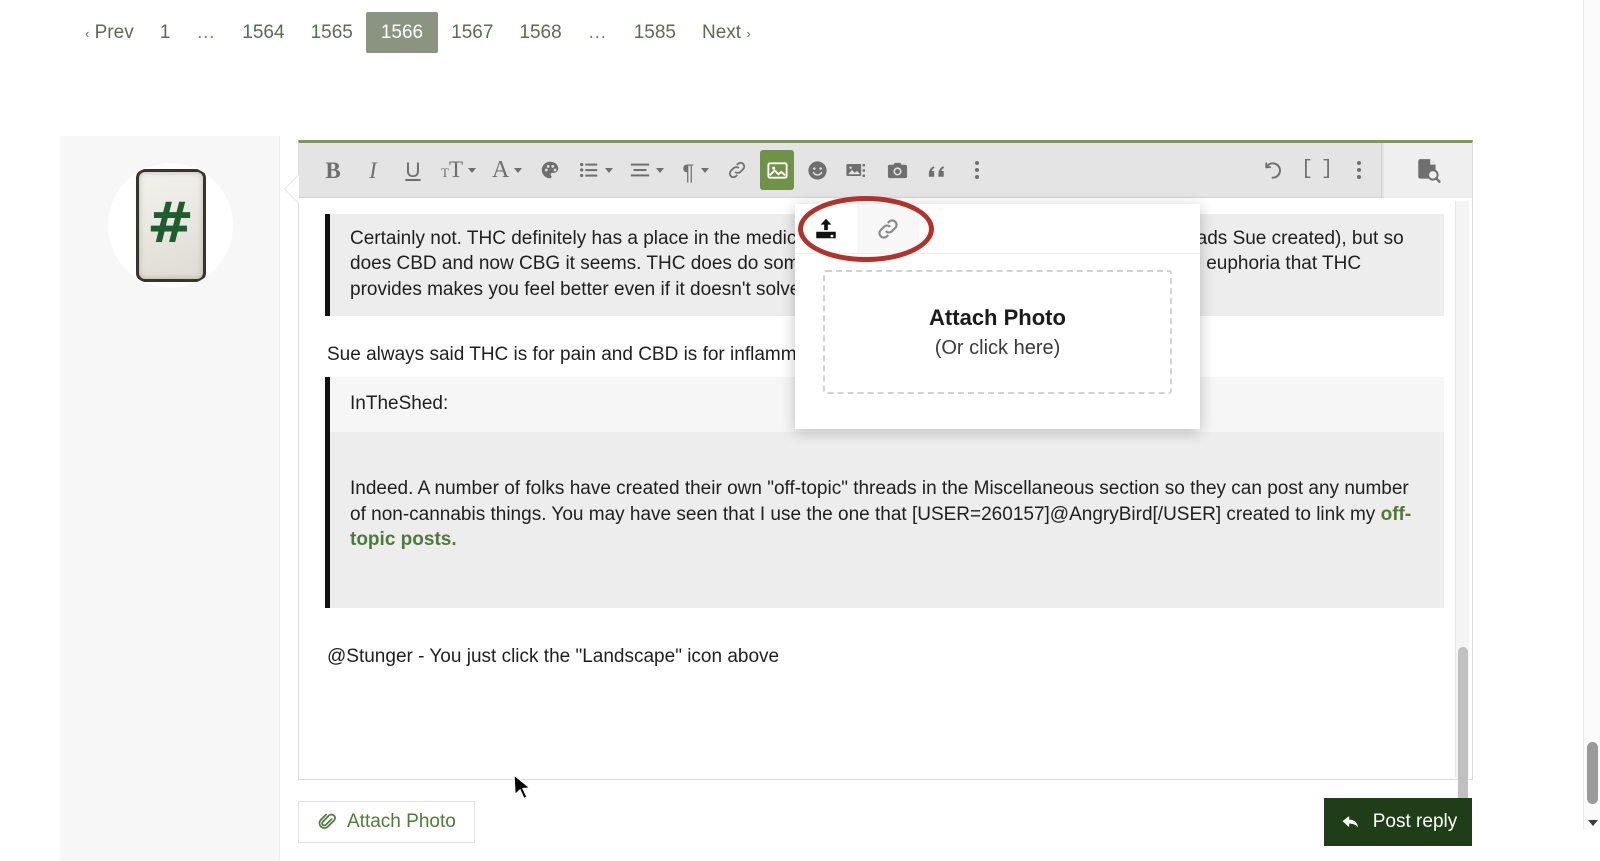 The image size is (1600, 861). What do you see at coordinates (1381, 170) in the screenshot?
I see `toolbar-divider` at bounding box center [1381, 170].